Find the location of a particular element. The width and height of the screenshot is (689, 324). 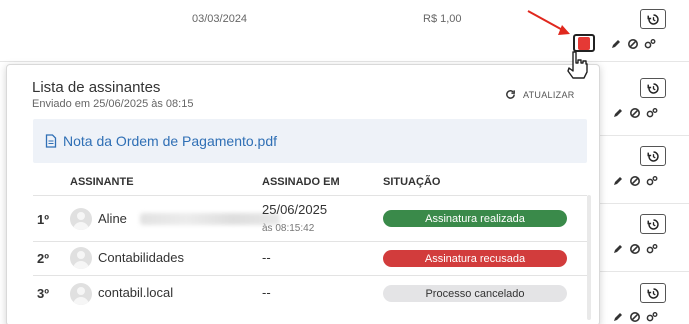

table-row: 3º contabil.local -- Processo cancelado is located at coordinates (310, 293).